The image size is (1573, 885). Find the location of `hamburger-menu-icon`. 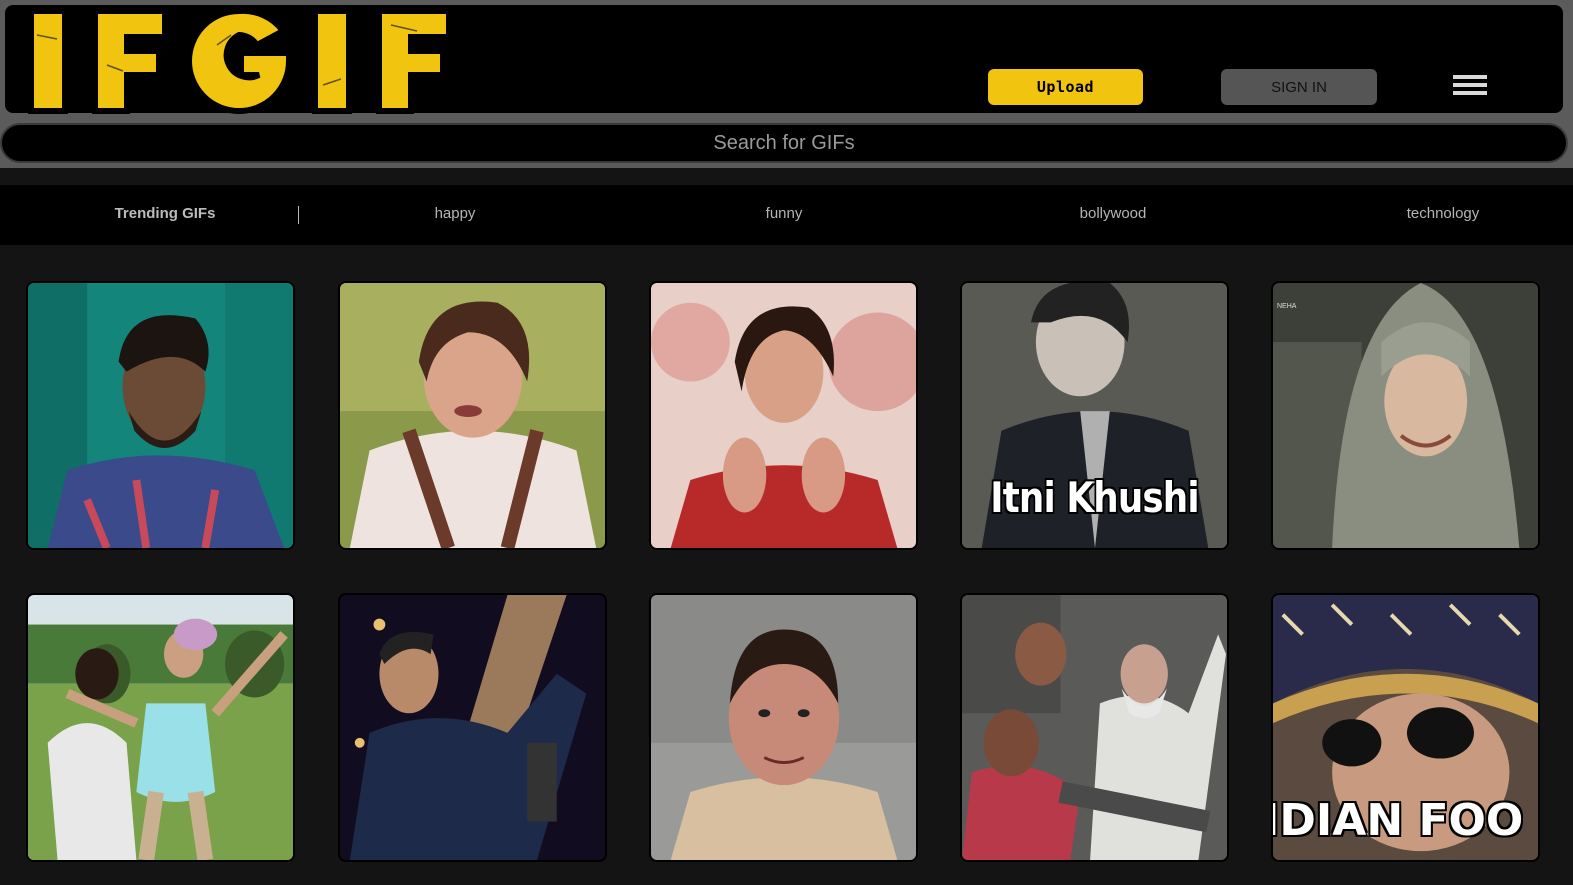

hamburger-menu-icon is located at coordinates (1470, 87).